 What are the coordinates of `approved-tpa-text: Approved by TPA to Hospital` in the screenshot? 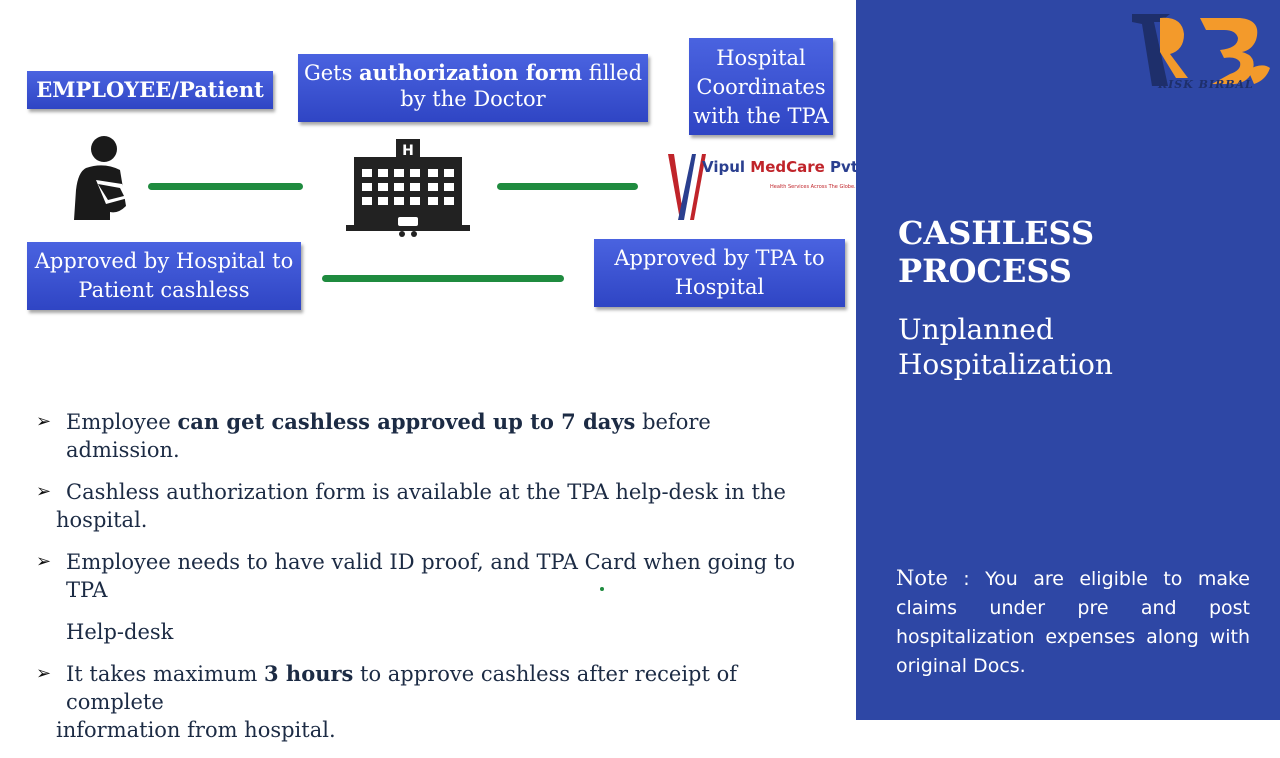 It's located at (719, 272).